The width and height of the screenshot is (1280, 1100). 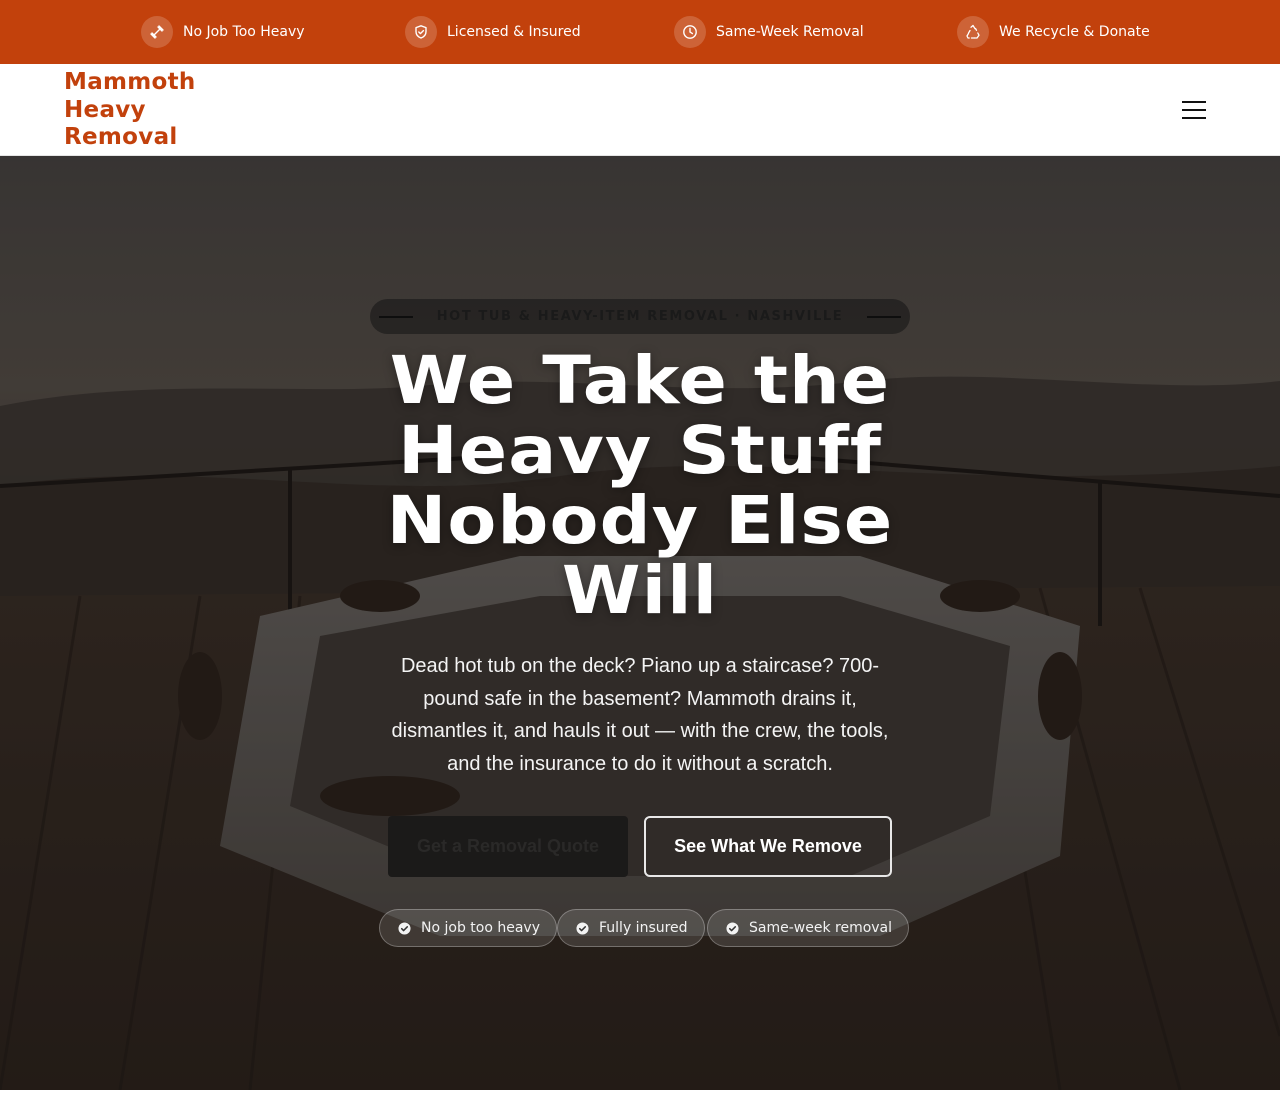 I want to click on hamburger-menu-icon, so click(x=1194, y=110).